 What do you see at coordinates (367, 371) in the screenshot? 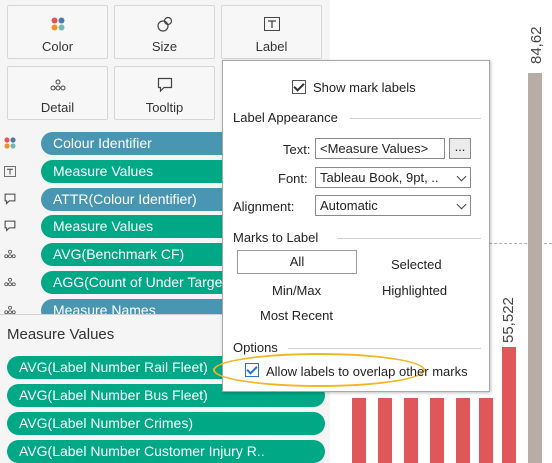
I see `allow-overlap-label: Allow labels to overlap other marks` at bounding box center [367, 371].